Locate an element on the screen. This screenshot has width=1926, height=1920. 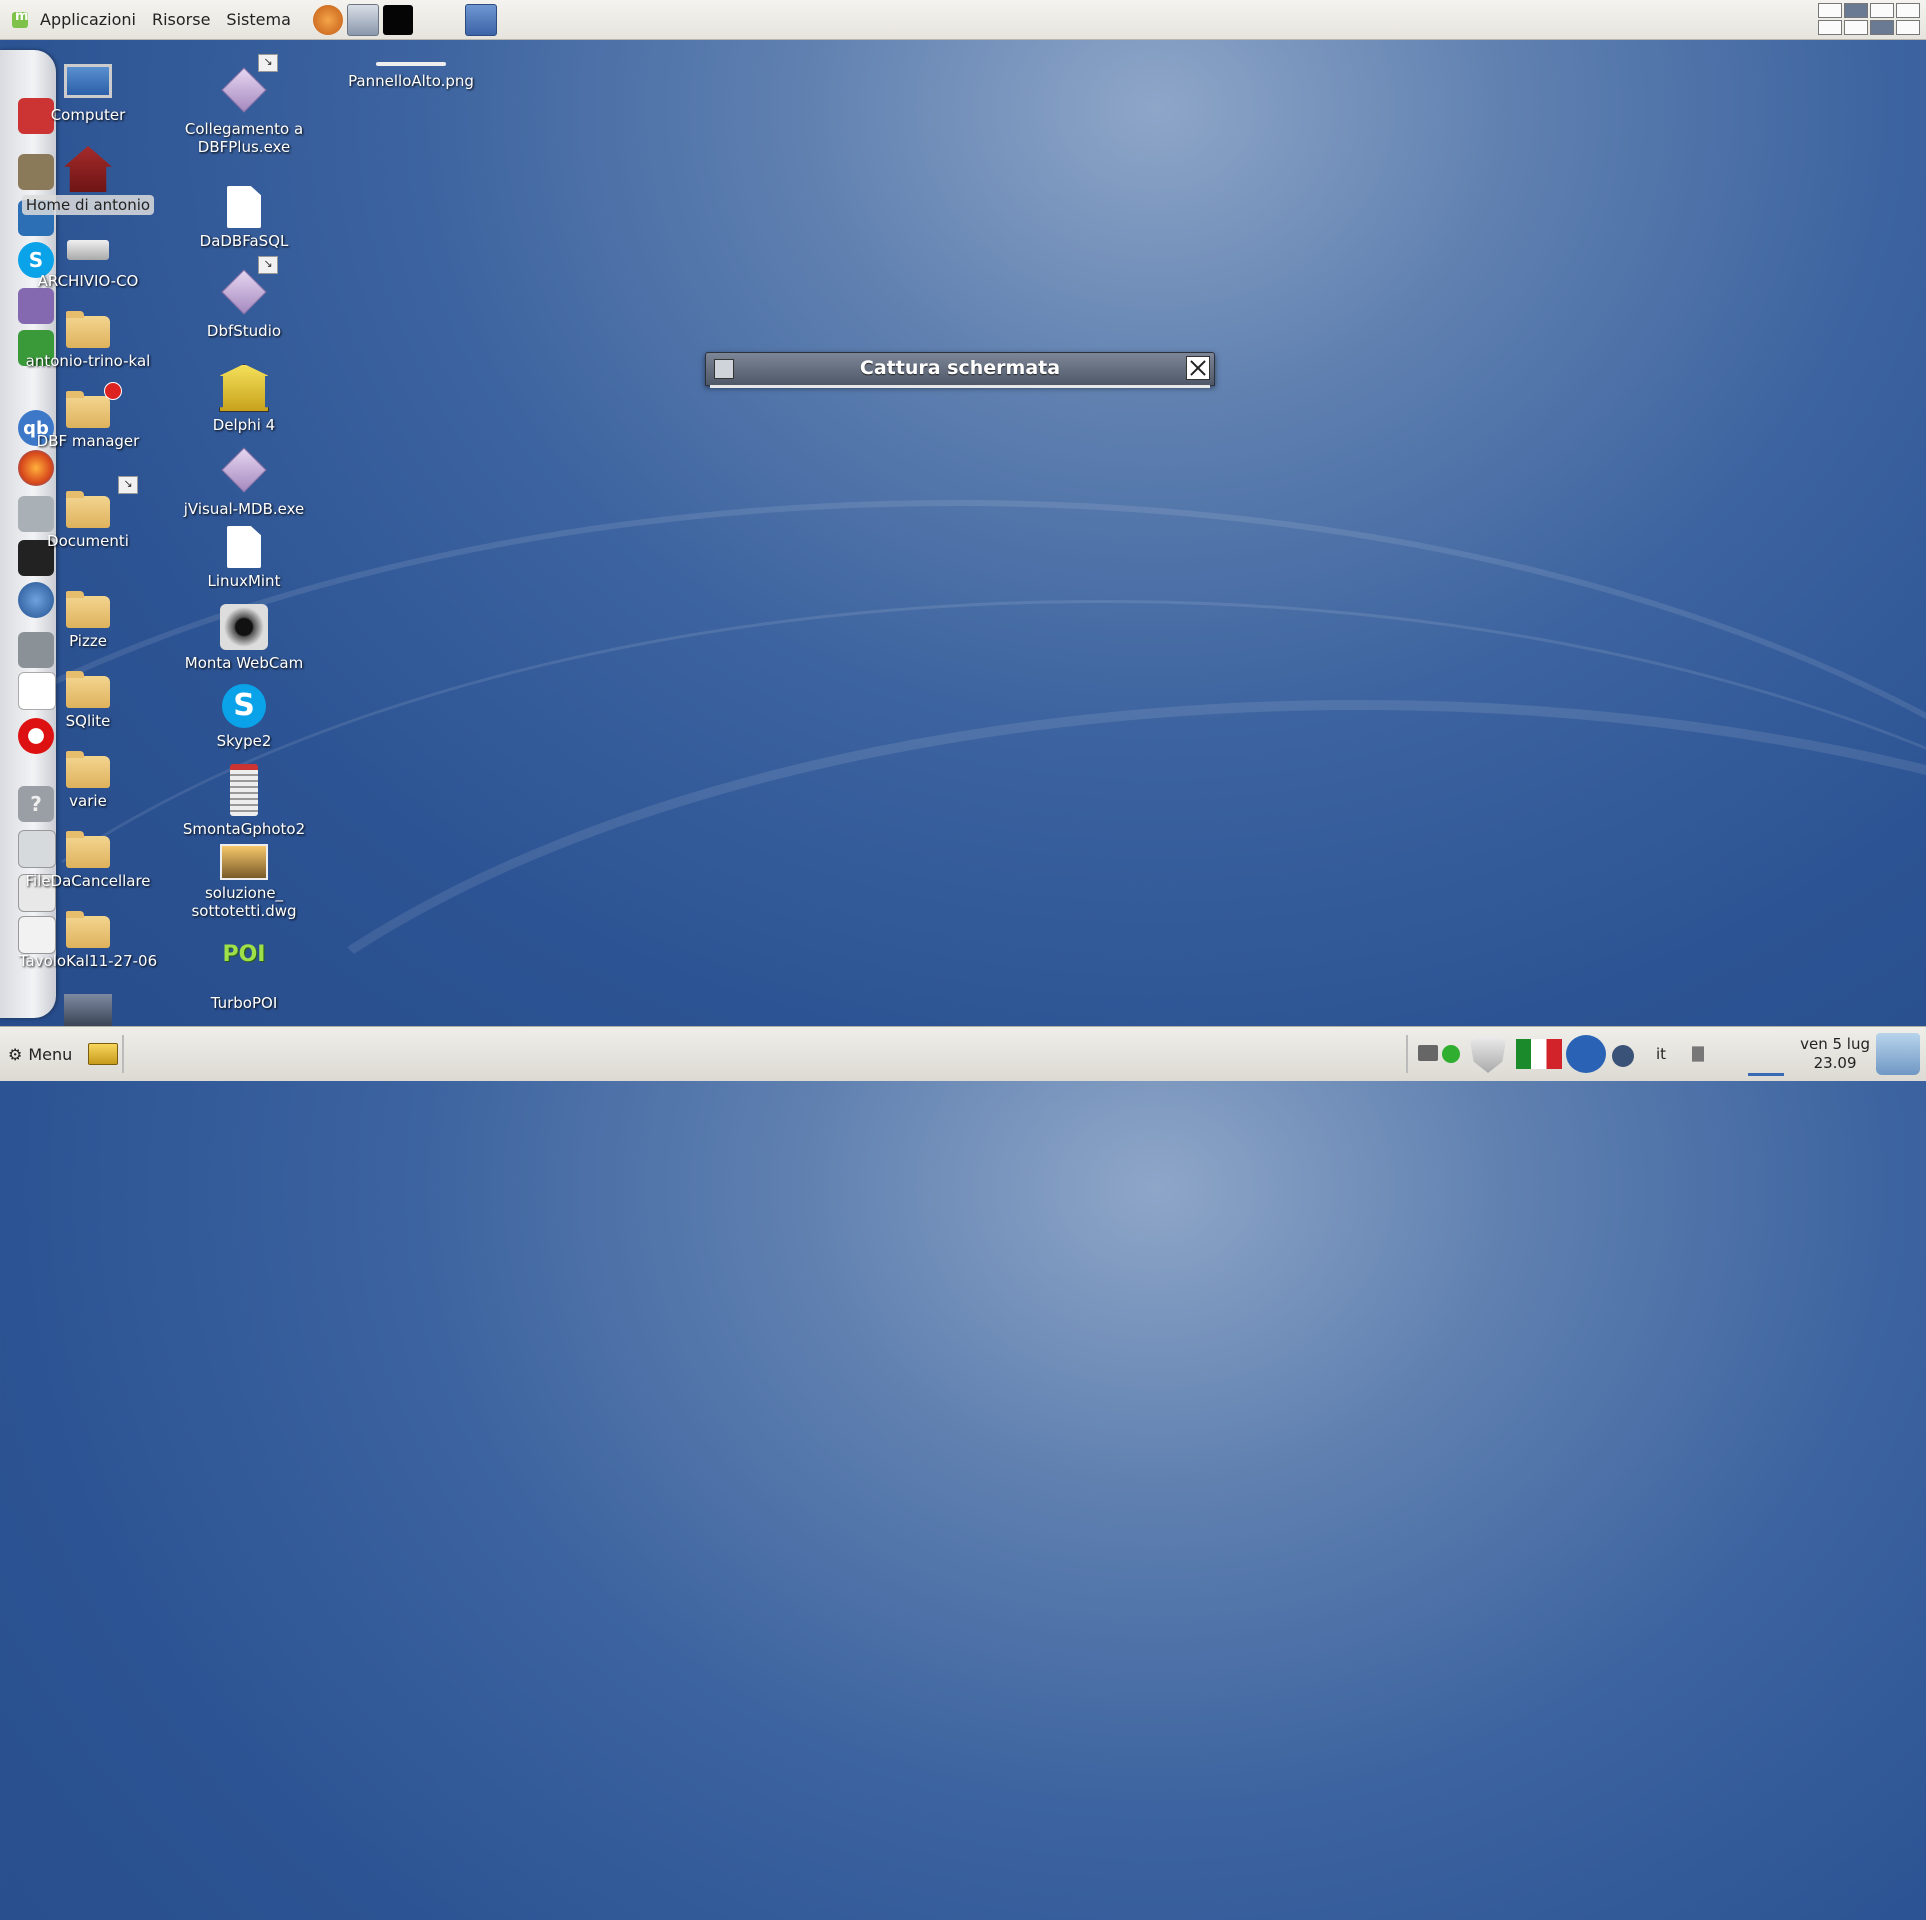
desktop-icon-soluzione-dwg: soluzione_ sottotetti.dwg is located at coordinates (244, 882).